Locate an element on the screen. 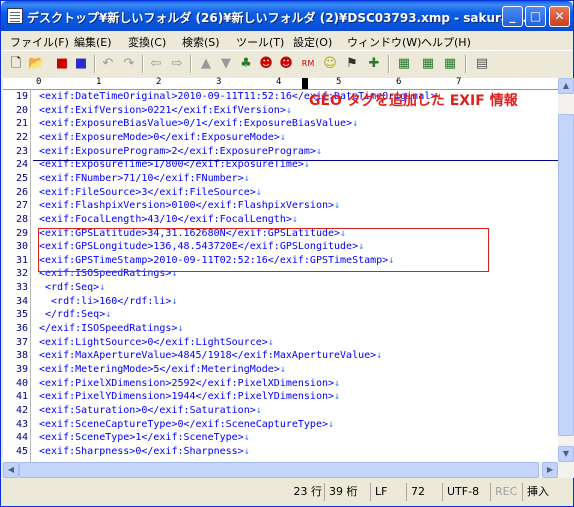 This screenshot has width=574, height=507. clear-marks-icon: ☻ is located at coordinates (286, 64).